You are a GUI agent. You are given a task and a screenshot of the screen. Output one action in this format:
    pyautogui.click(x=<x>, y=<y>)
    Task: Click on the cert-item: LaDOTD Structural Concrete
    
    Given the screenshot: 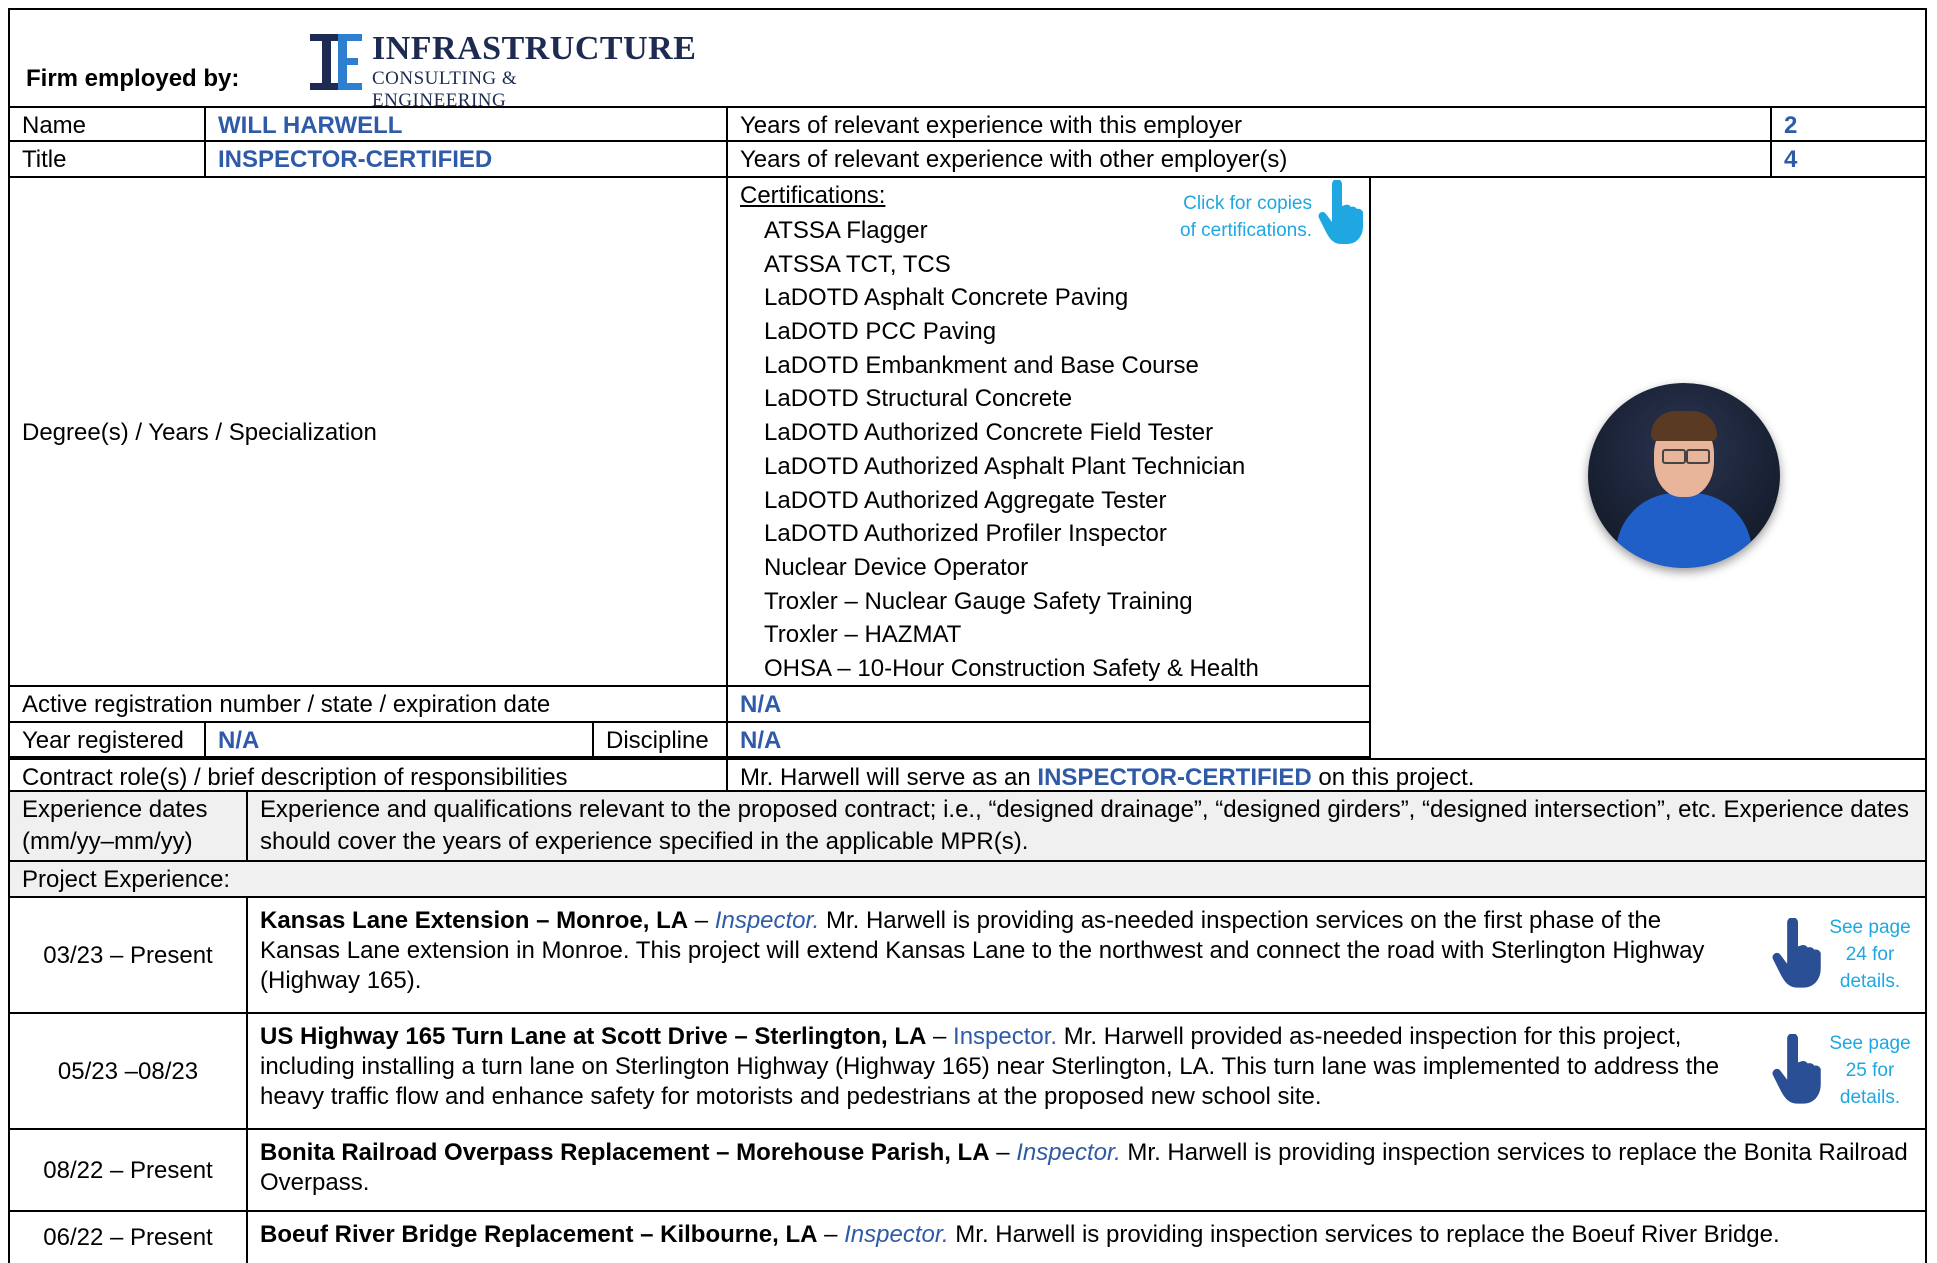 What is the action you would take?
    pyautogui.click(x=918, y=399)
    